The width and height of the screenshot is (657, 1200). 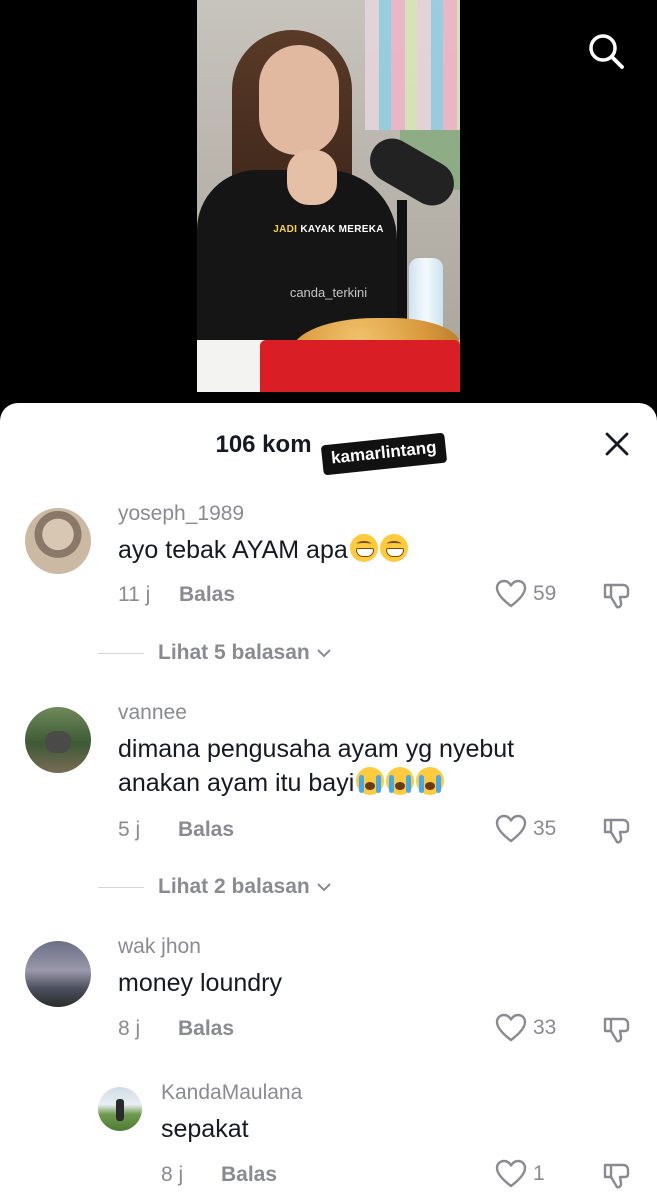 I want to click on reply-item: KandaMaulana sepakat 8 j Balas 1, so click(x=328, y=1139).